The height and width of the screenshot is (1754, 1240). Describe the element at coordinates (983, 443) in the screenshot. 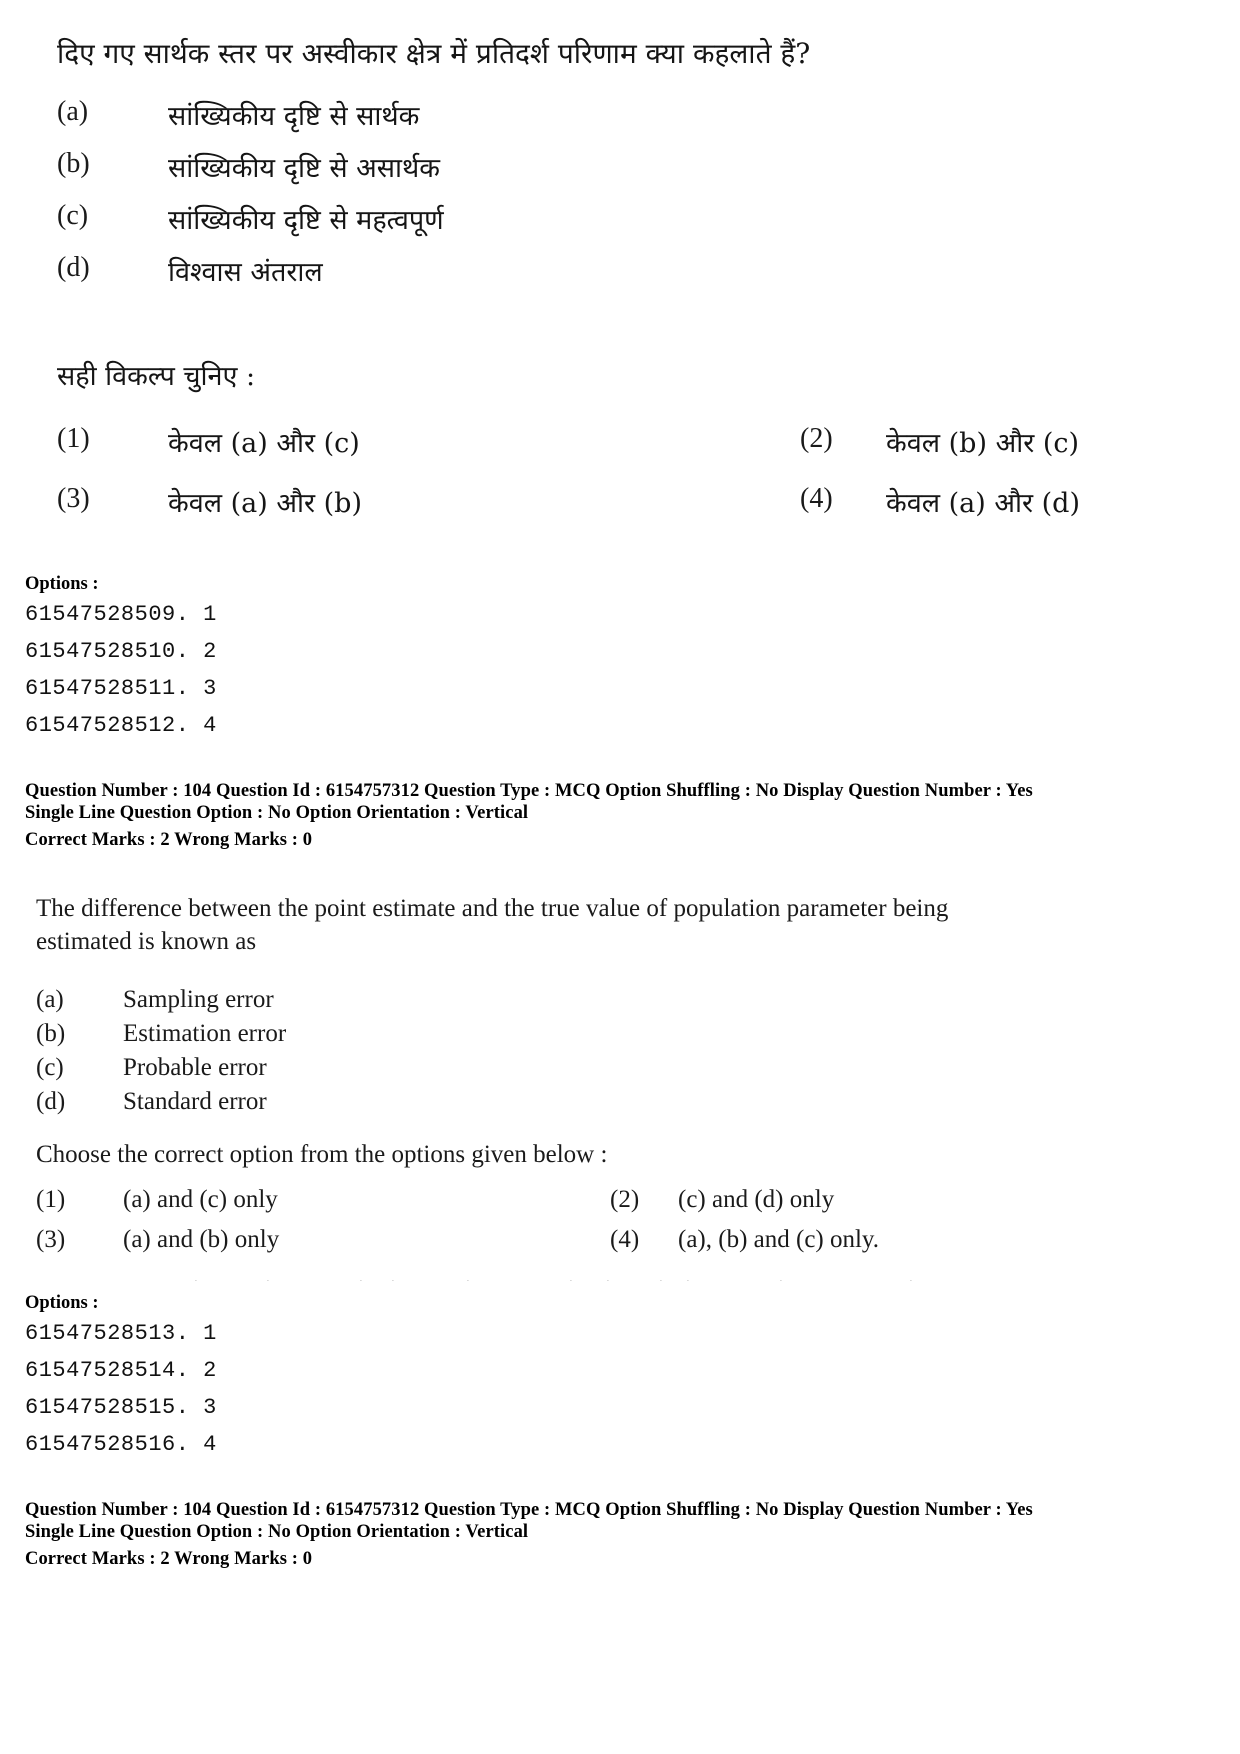

I see `choice-text: केवल (b) और (c)` at that location.